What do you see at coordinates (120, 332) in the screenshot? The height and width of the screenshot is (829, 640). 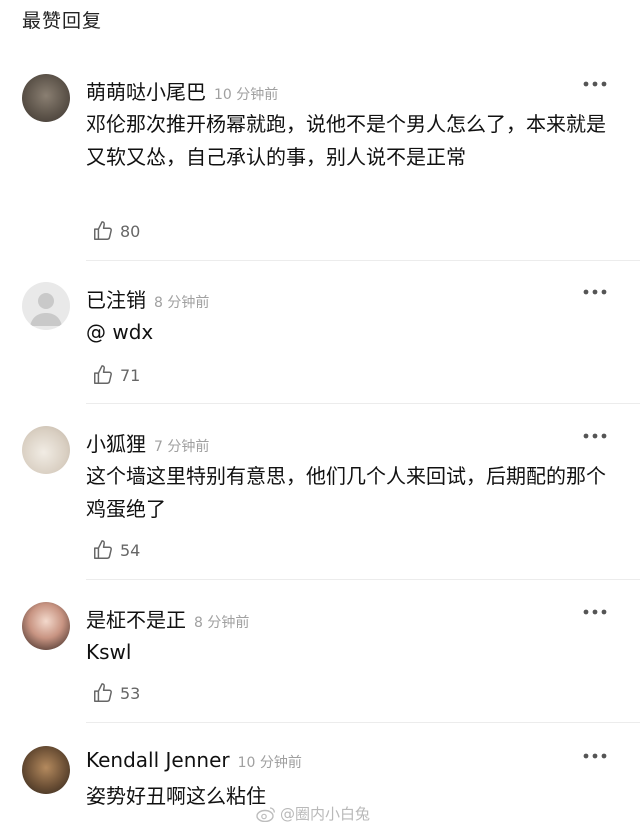 I see `comment-text: @ wdx` at bounding box center [120, 332].